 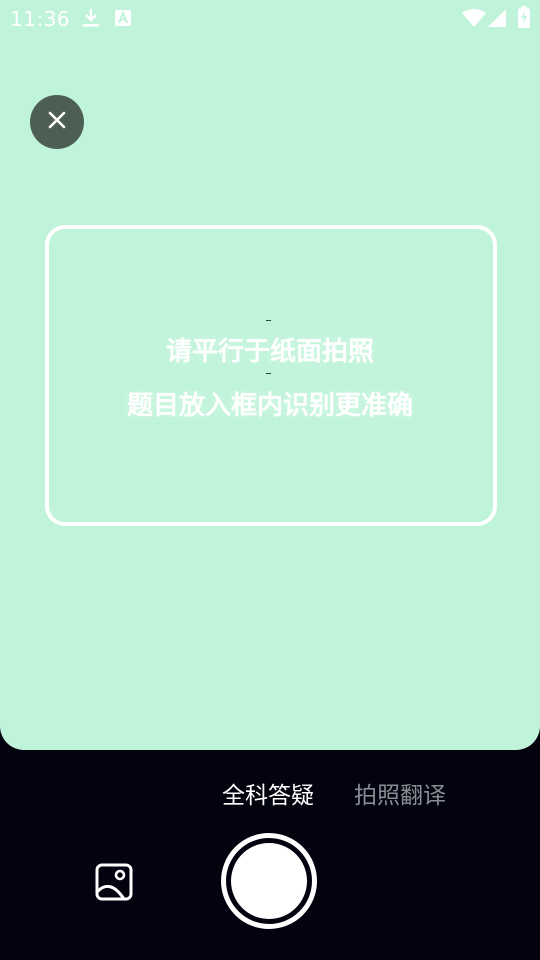 I want to click on mode-tabs: 全科答疑 拍照翻译, so click(x=270, y=794).